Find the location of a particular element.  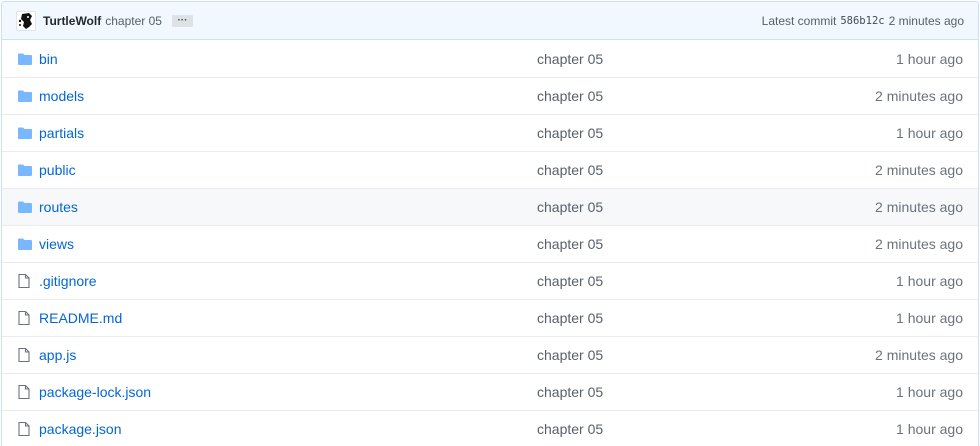

avatar-image is located at coordinates (26, 20).